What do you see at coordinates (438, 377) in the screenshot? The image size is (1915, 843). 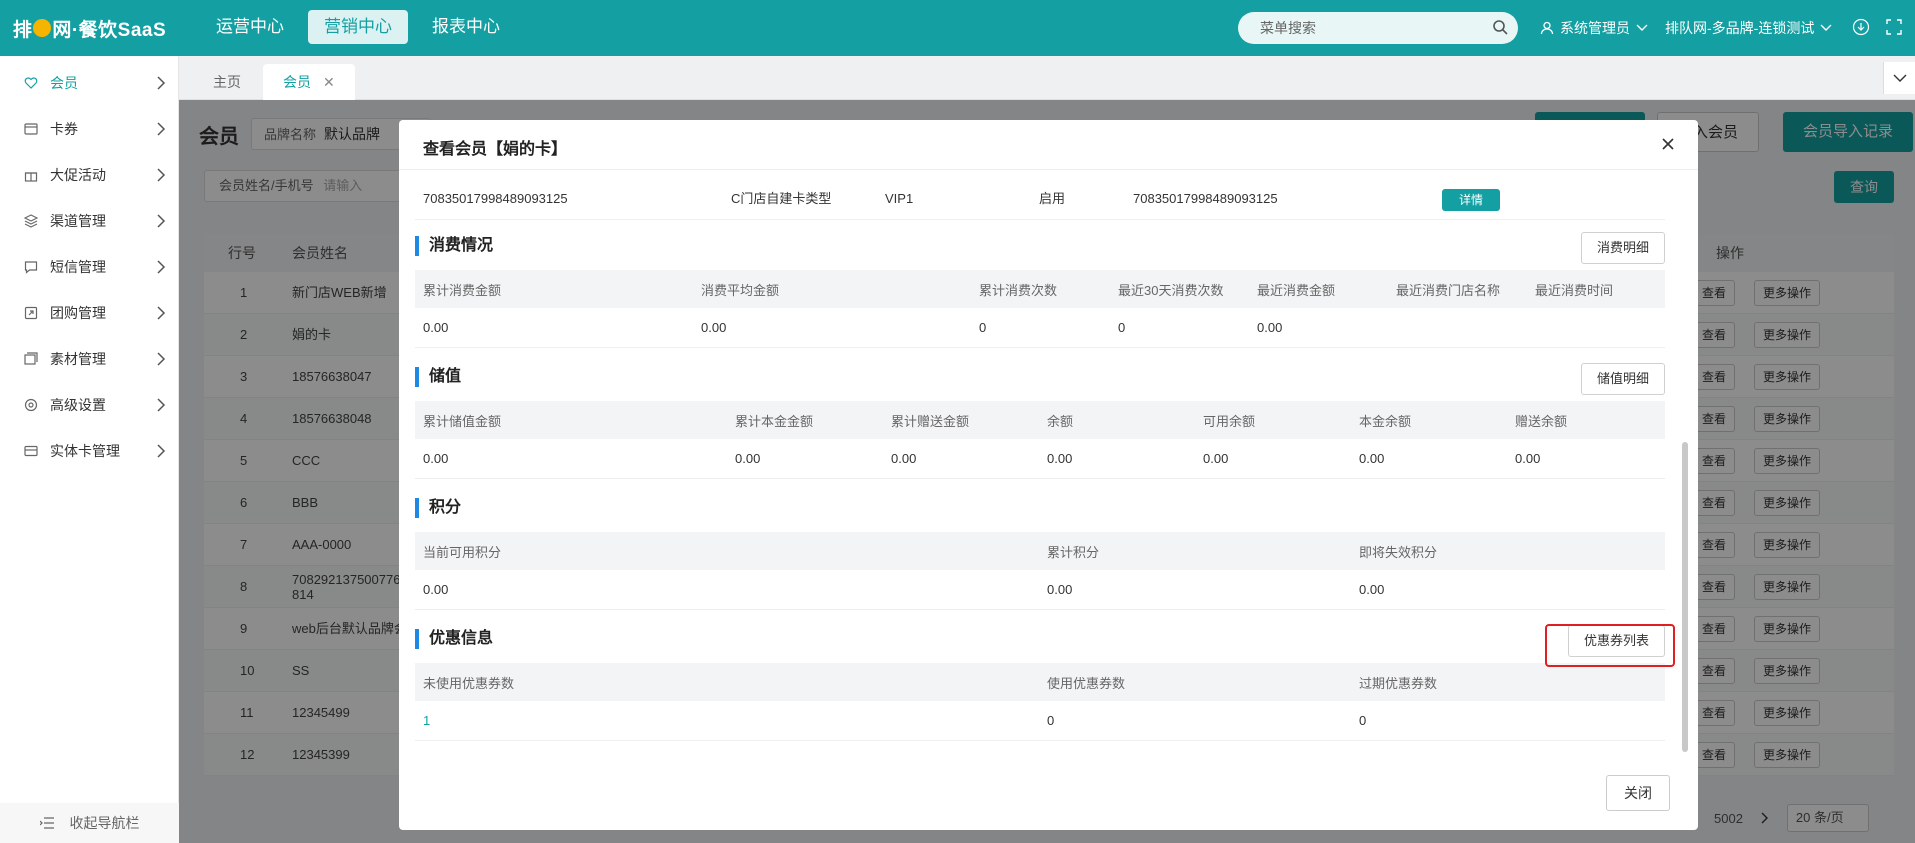 I see `section-title: 储值` at bounding box center [438, 377].